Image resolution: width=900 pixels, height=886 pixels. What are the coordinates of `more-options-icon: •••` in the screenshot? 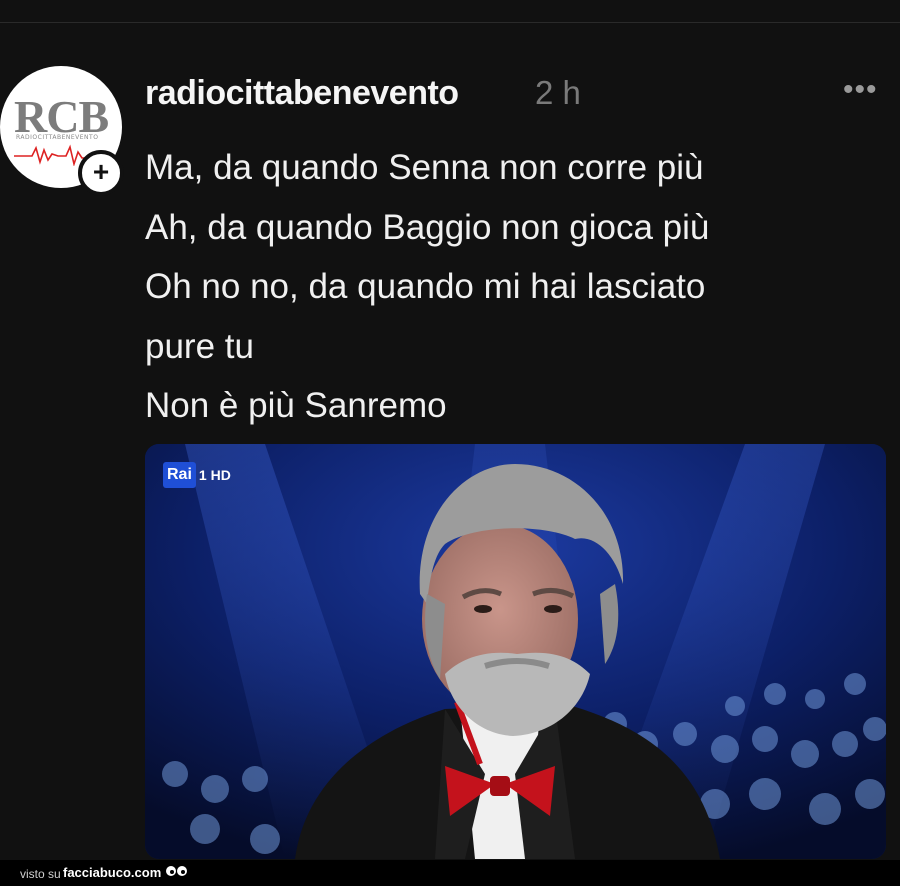 It's located at (860, 90).